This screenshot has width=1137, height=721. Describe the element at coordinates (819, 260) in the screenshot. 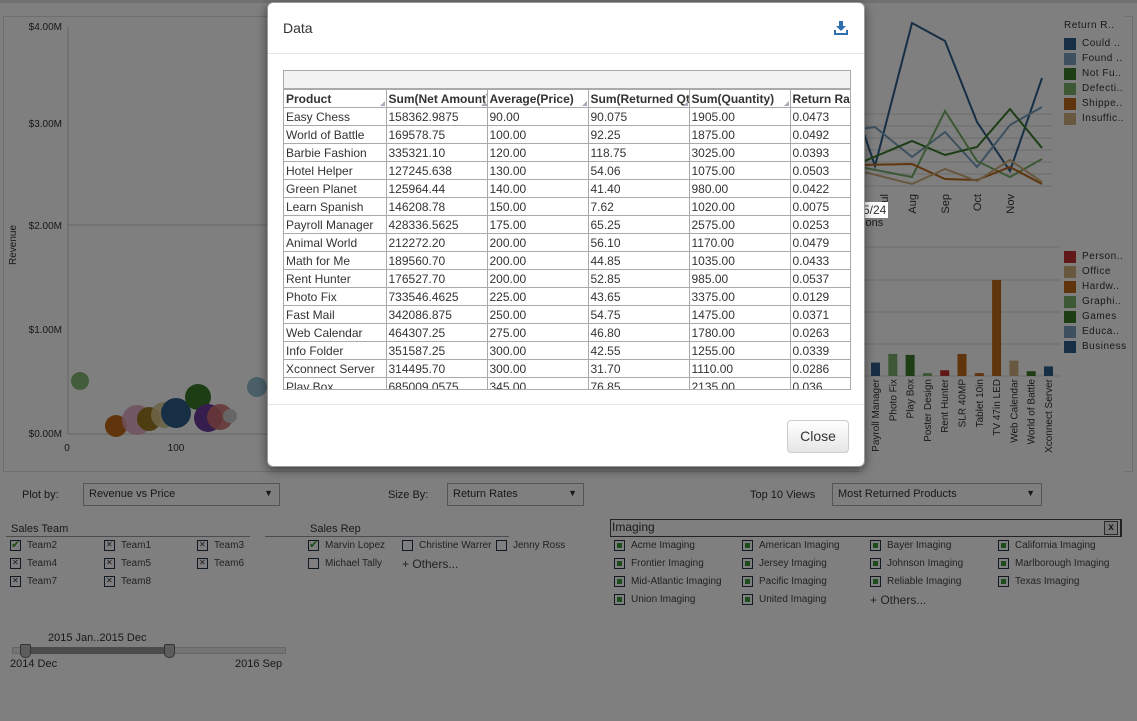

I see `table-cell: 0.0433` at that location.